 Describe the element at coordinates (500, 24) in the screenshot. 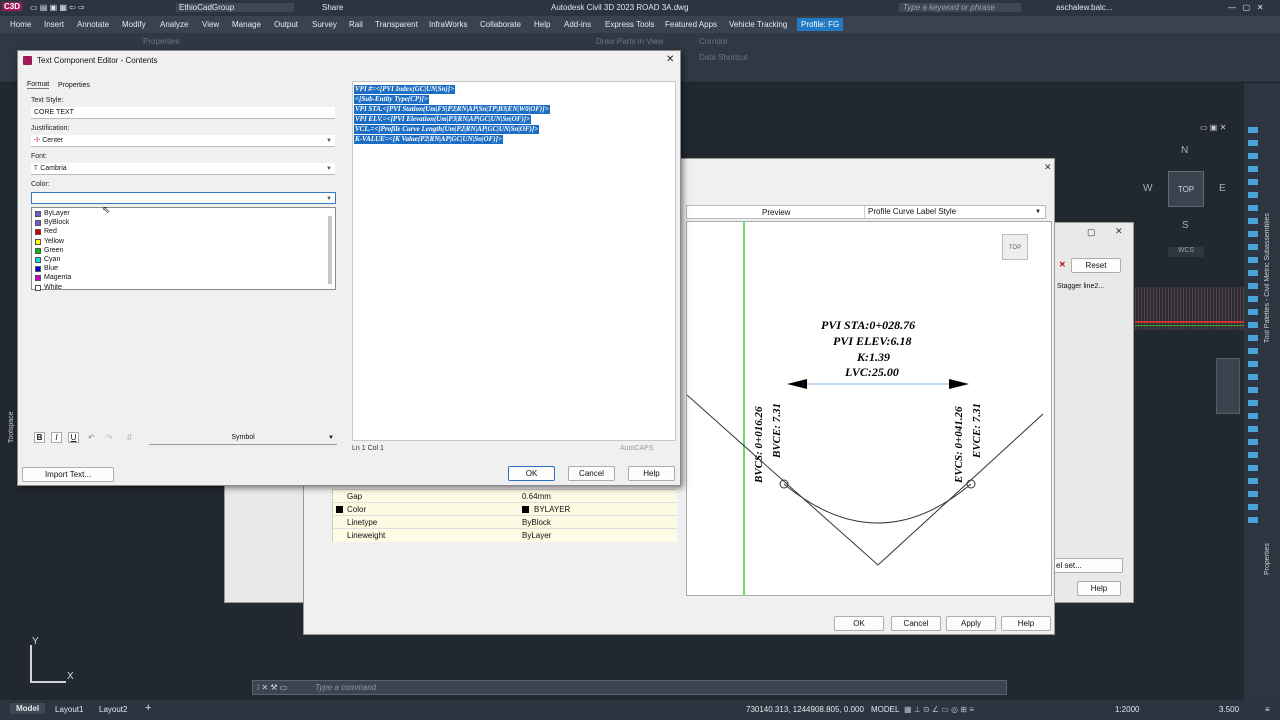

I see `menu-tab-collaborate: Collaborate` at that location.